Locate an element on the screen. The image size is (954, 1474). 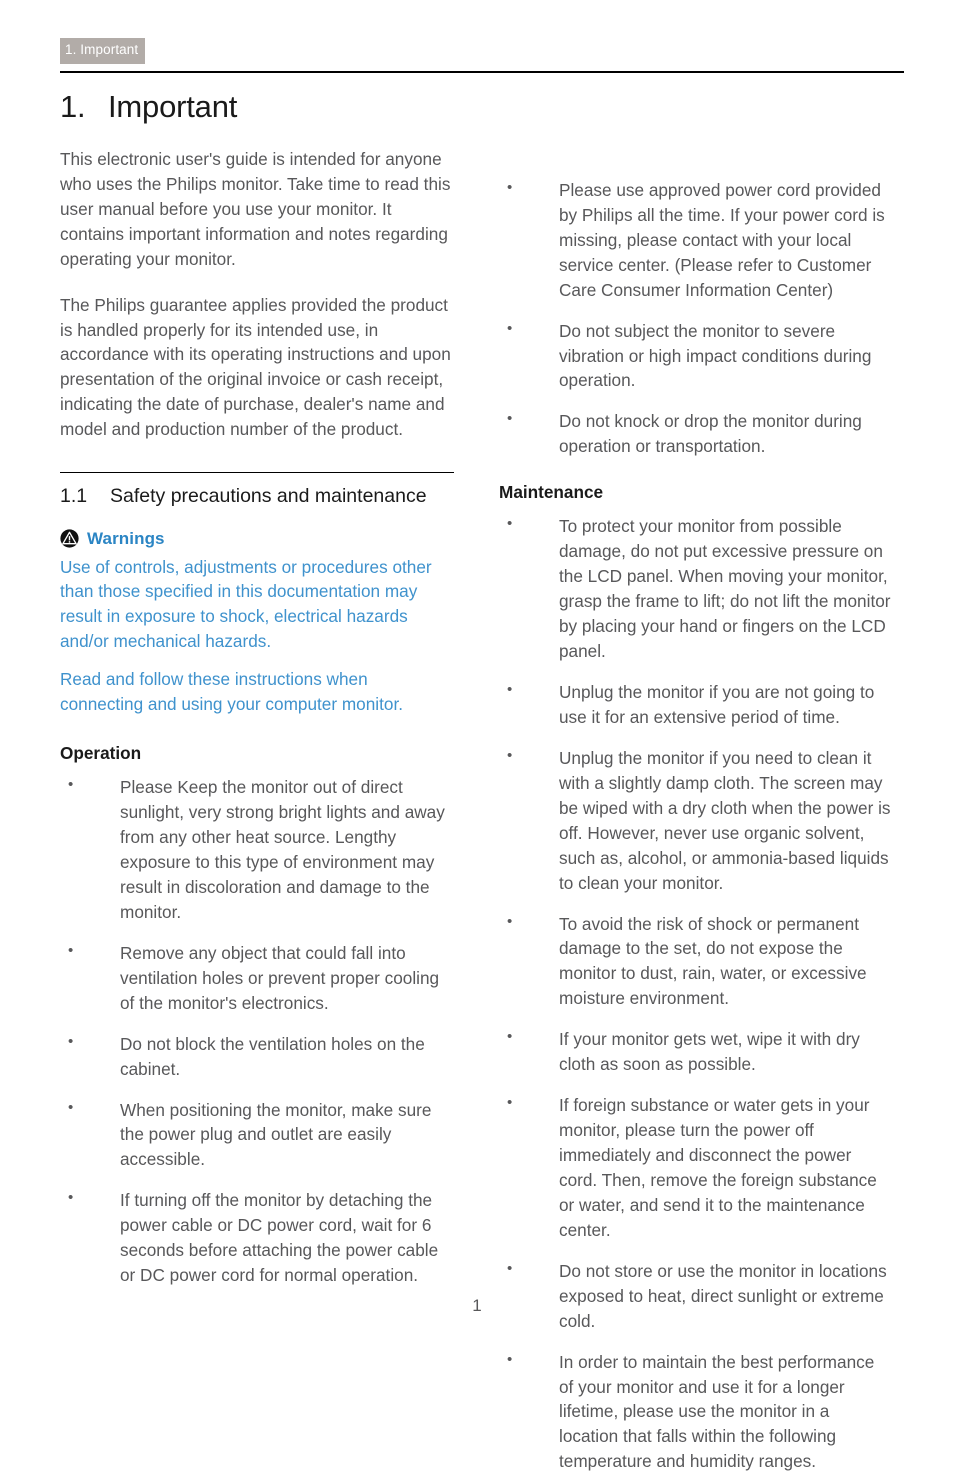
page-number: 1 is located at coordinates (477, 1305).